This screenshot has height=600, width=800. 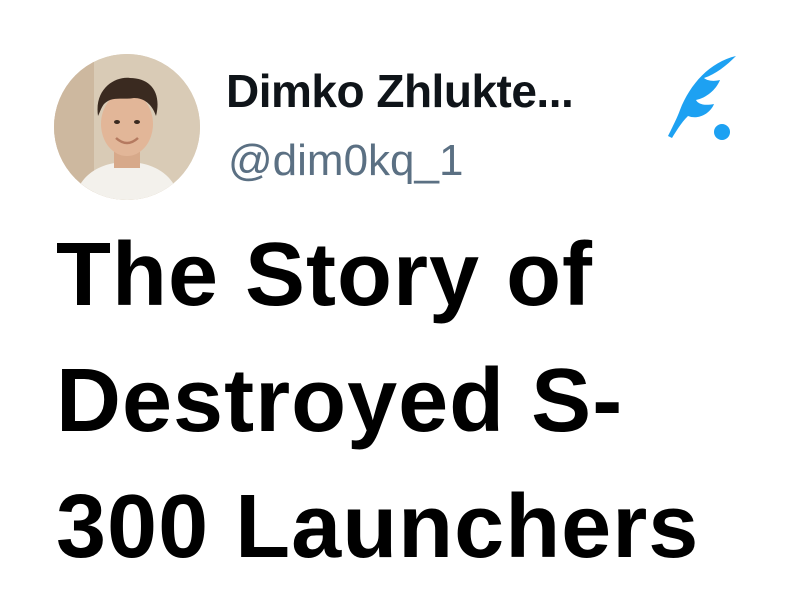 What do you see at coordinates (345, 161) in the screenshot?
I see `author-handle: @dim0kq_1` at bounding box center [345, 161].